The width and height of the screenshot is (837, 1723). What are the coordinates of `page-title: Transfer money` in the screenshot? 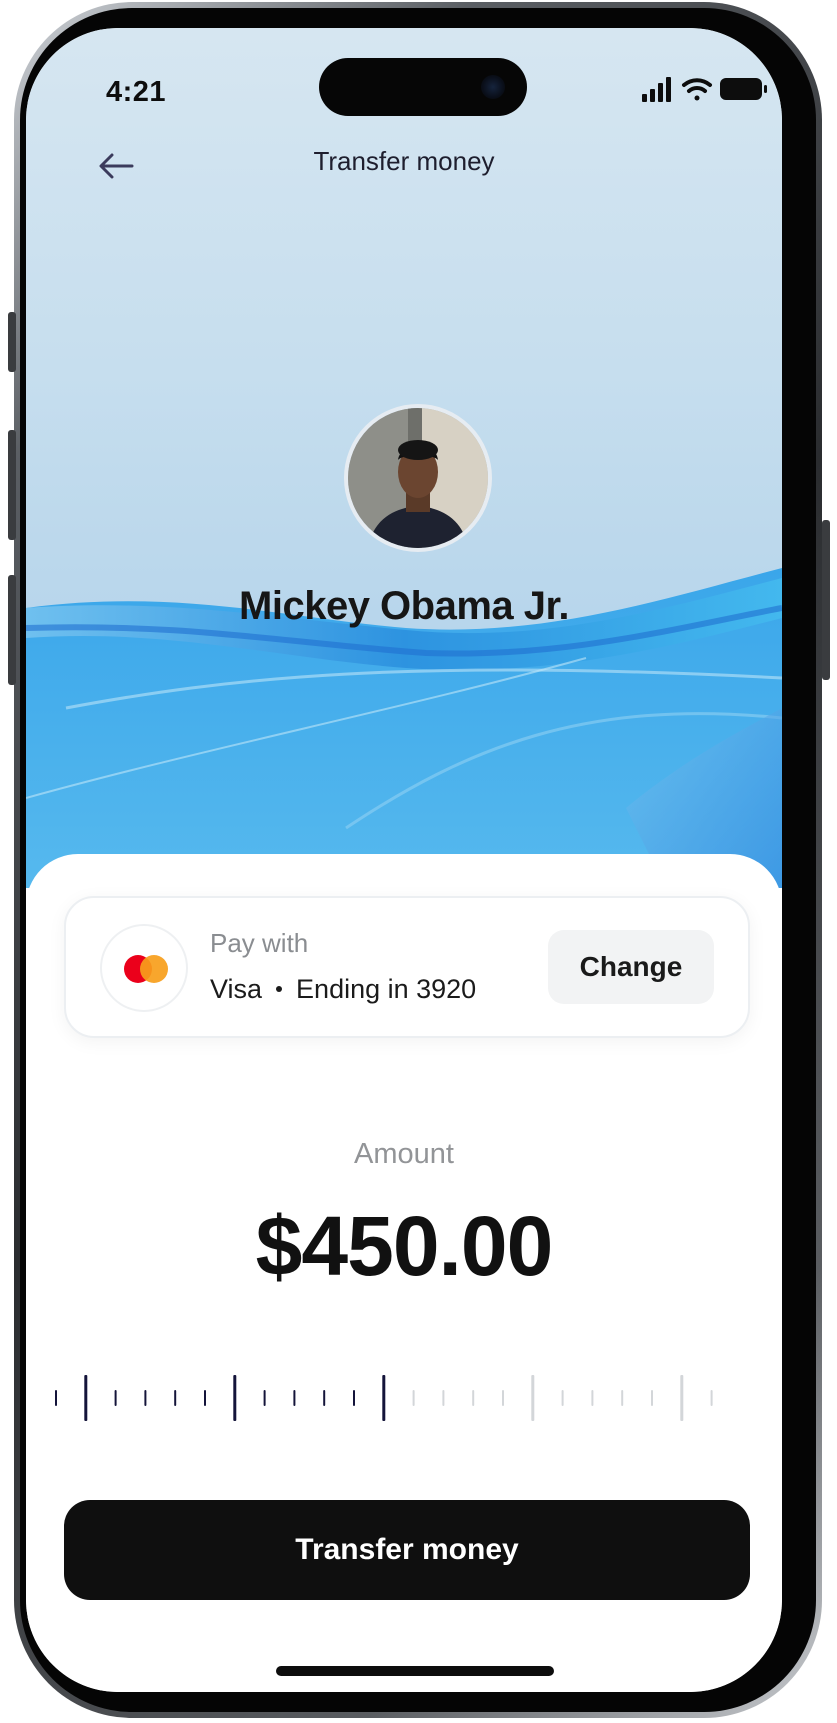 It's located at (404, 161).